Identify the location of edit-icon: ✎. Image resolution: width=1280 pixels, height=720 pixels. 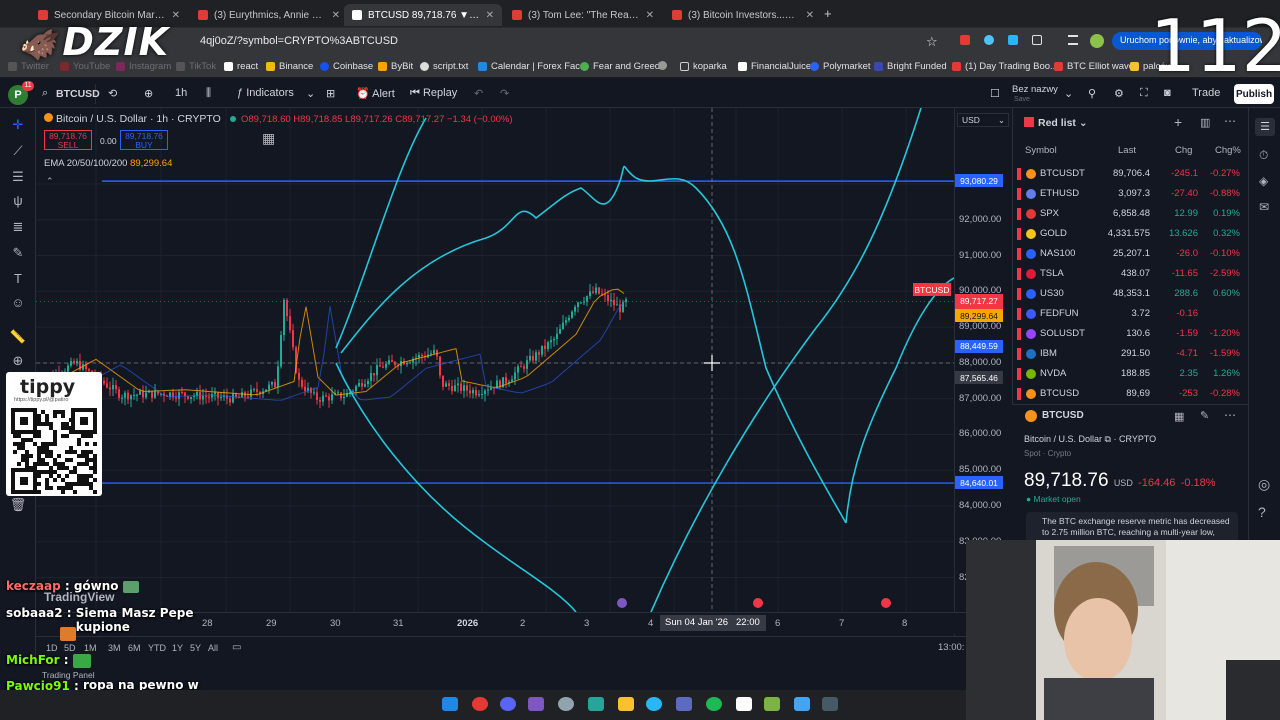
(1204, 415).